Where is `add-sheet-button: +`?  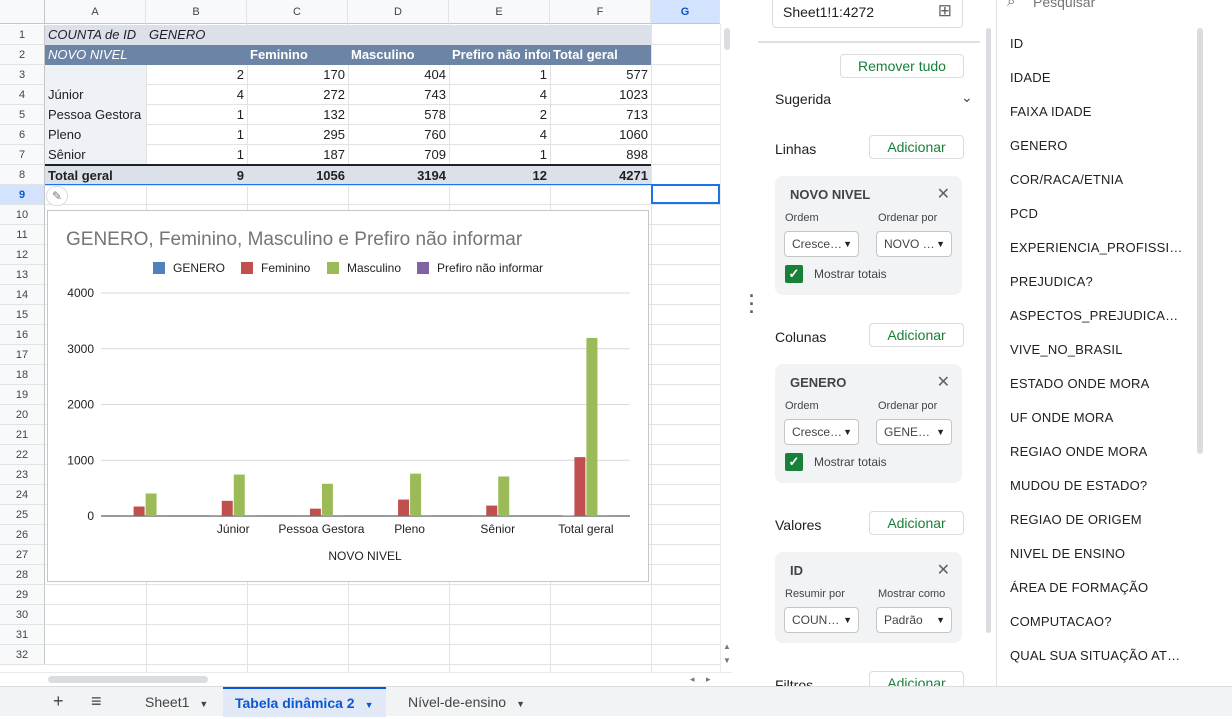 add-sheet-button: + is located at coordinates (58, 701).